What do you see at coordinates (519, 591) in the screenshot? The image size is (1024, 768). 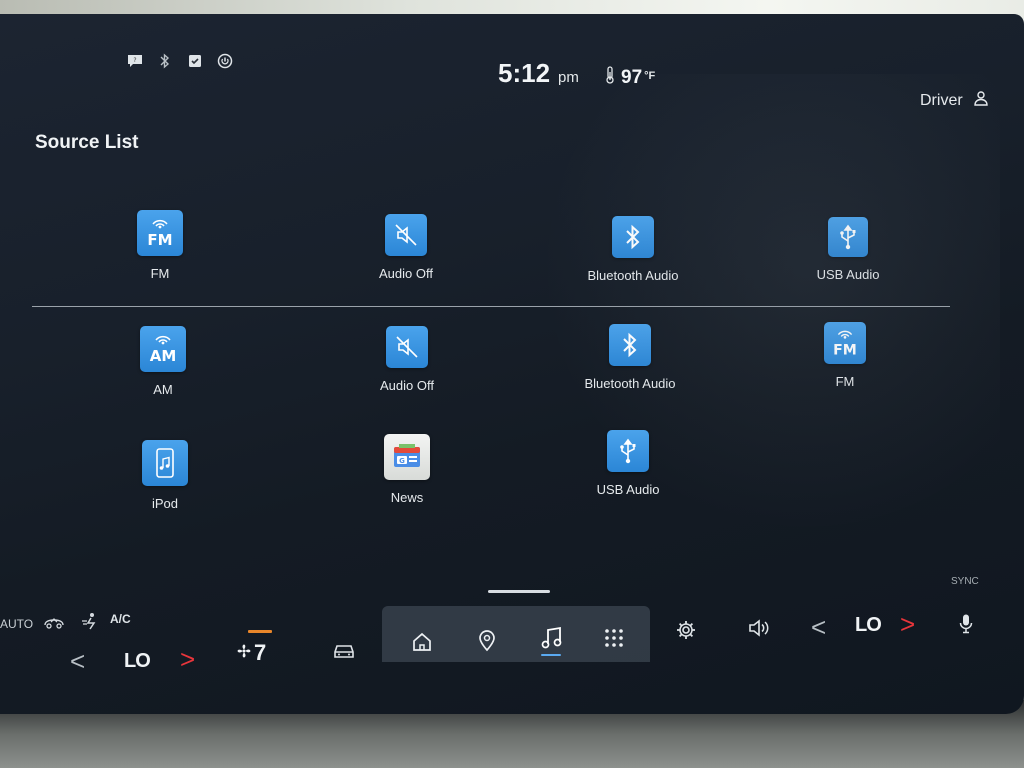 I see `drawer-handle` at bounding box center [519, 591].